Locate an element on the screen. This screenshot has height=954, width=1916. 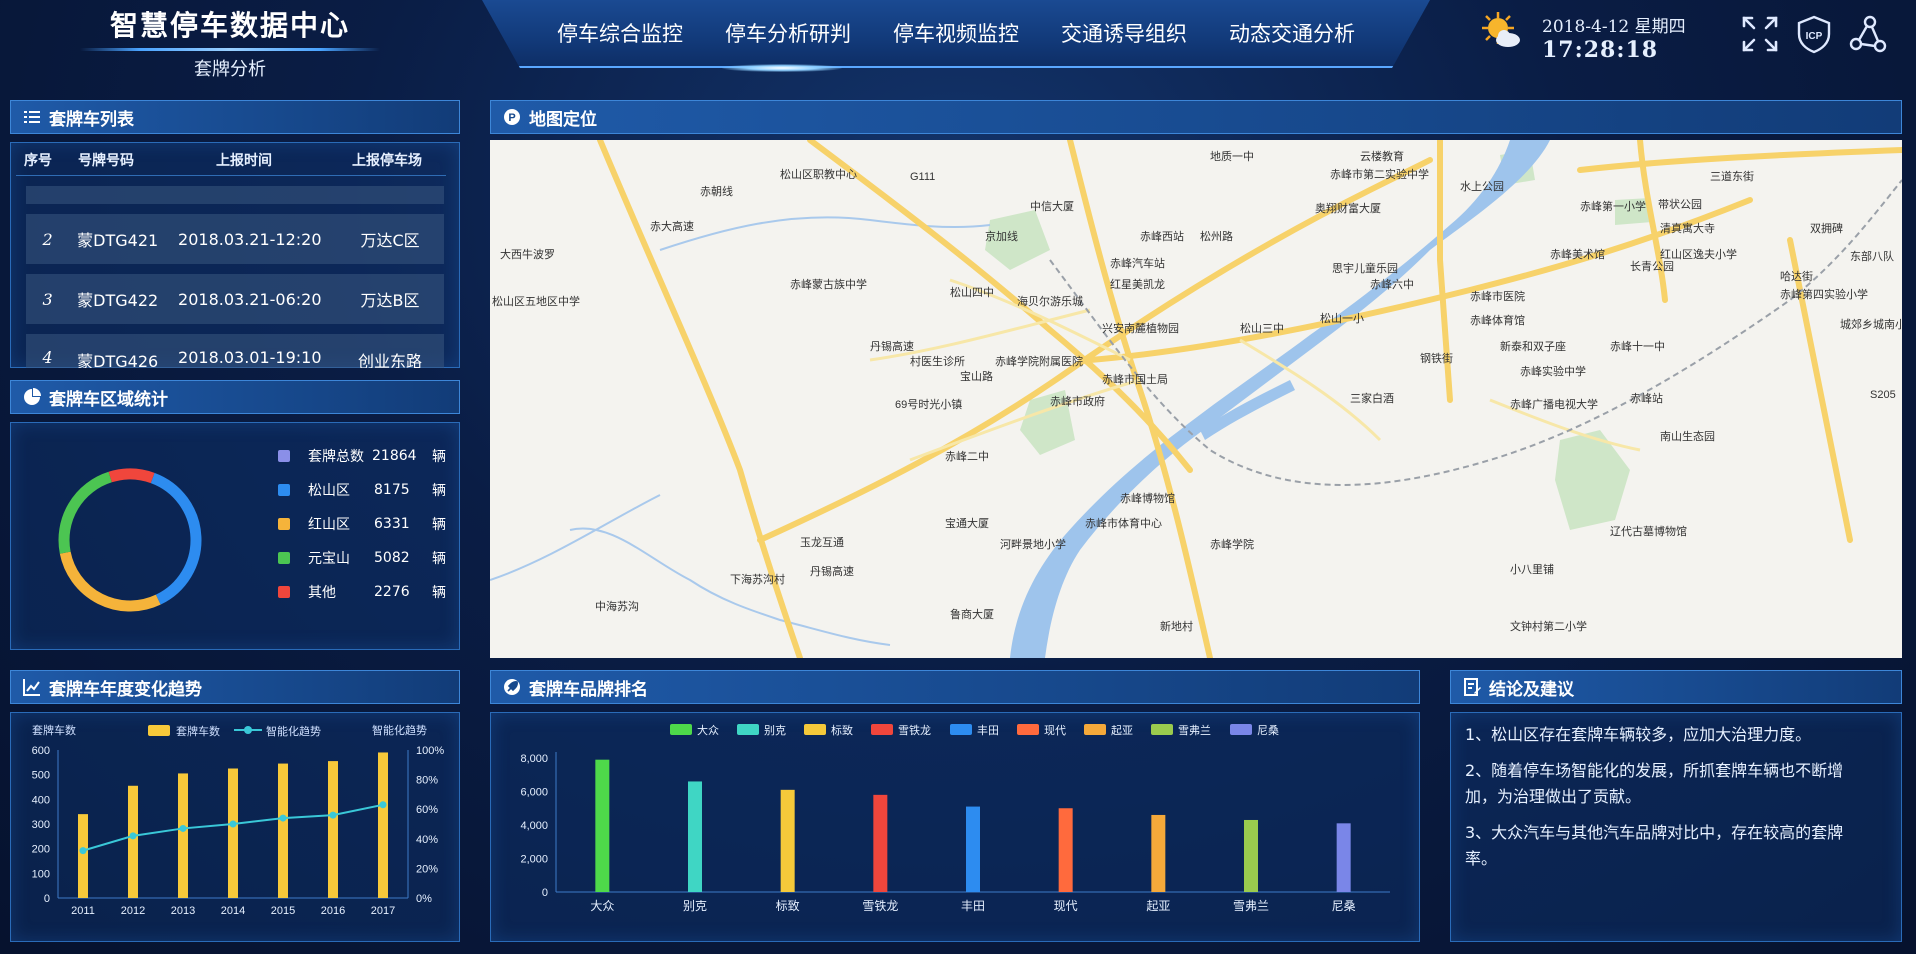
conclusion-item: 1、松山区存在套牌车辆较多，应加大治理力度。 is located at coordinates (1638, 734).